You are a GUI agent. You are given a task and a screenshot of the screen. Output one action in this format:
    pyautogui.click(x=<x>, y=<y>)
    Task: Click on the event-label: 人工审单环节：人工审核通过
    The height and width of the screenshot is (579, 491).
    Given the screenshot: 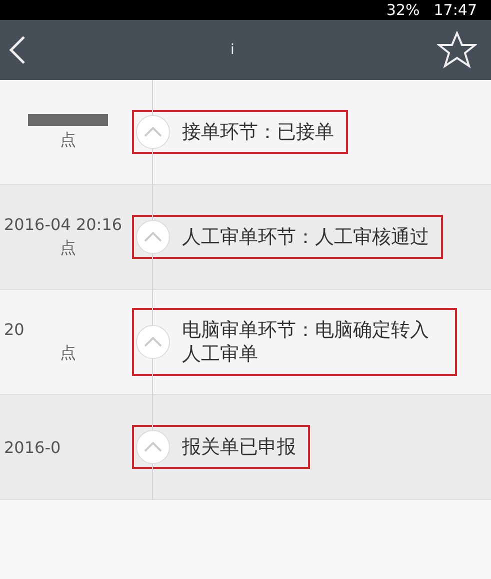 What is the action you would take?
    pyautogui.click(x=287, y=237)
    